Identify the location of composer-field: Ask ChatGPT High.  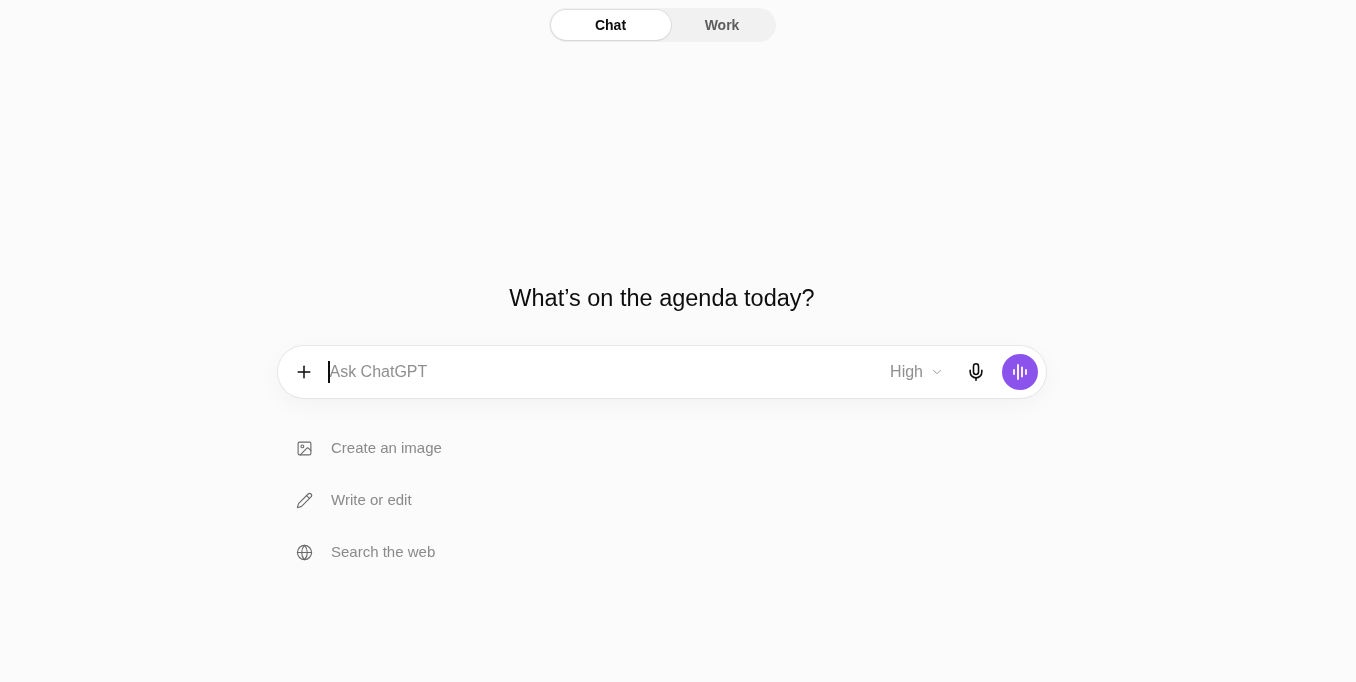
(662, 372).